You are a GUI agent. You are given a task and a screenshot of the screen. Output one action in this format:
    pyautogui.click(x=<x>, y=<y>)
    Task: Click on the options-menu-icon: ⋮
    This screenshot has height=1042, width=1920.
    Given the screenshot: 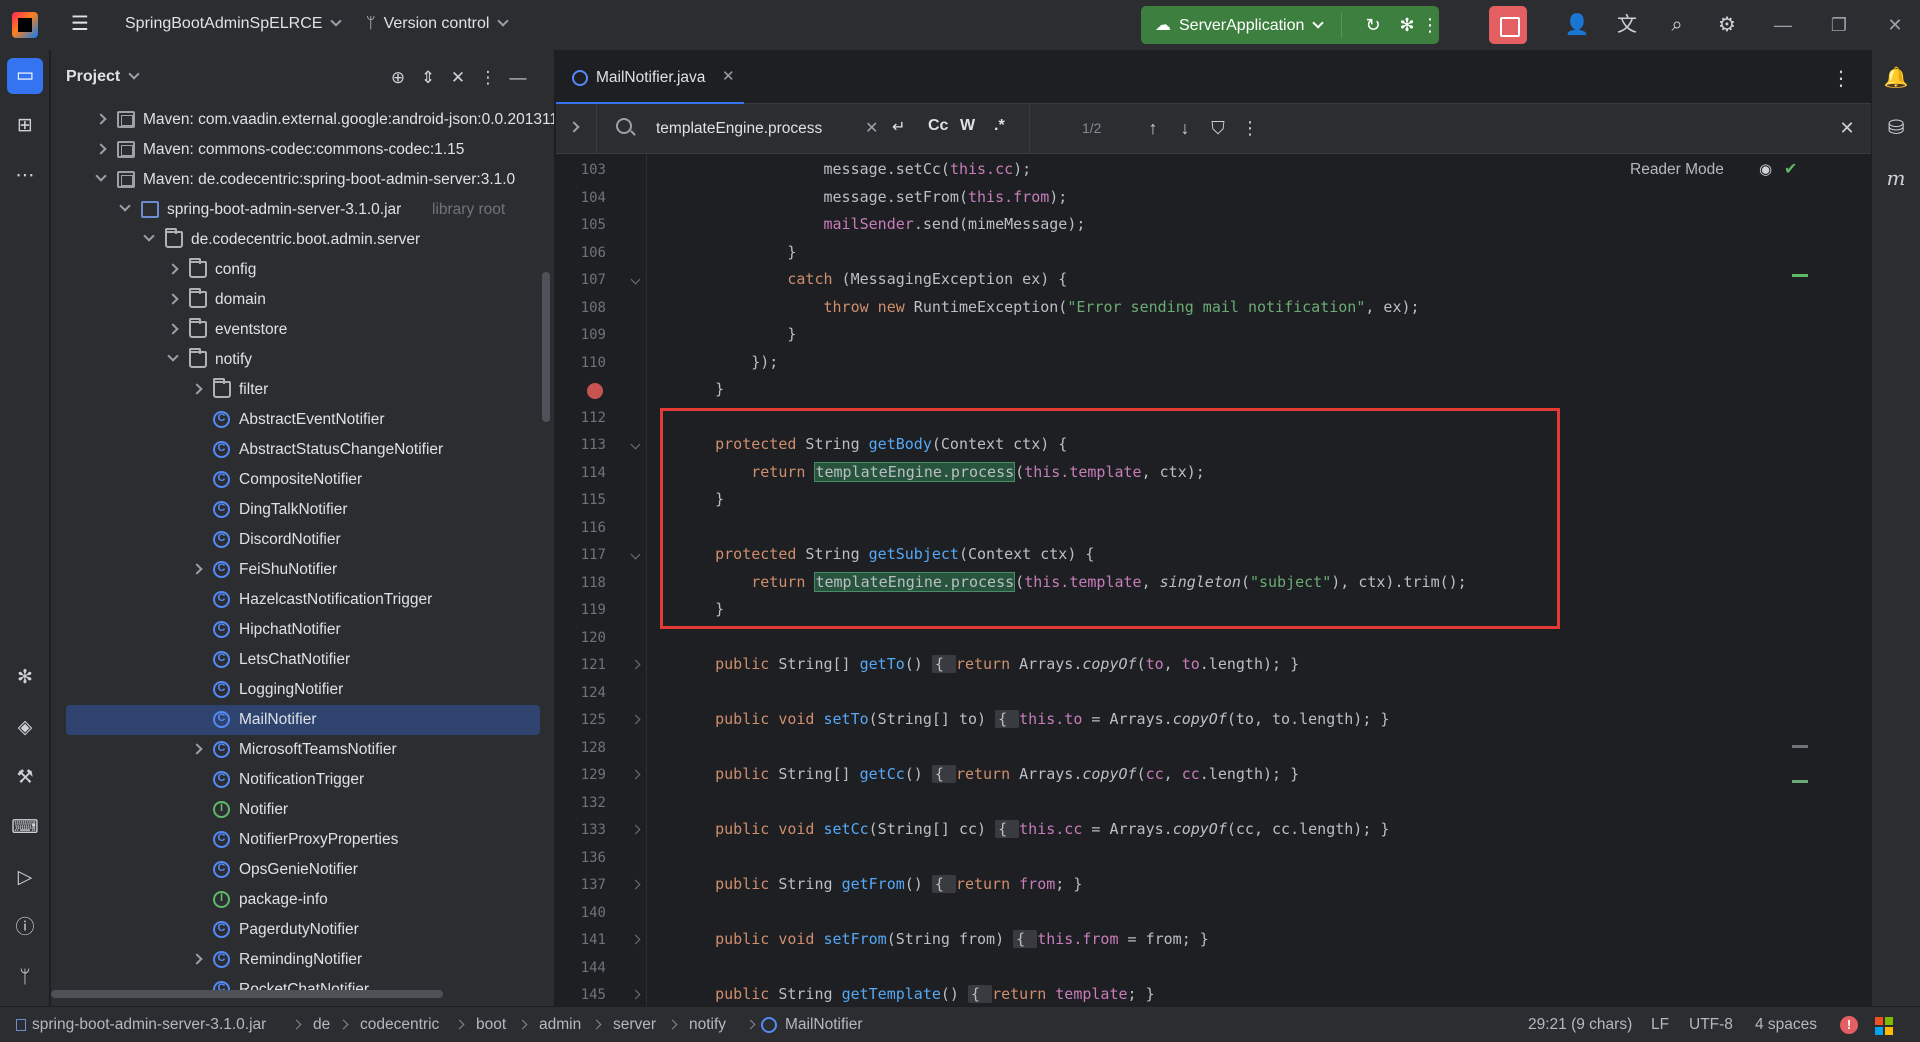 What is the action you would take?
    pyautogui.click(x=488, y=78)
    